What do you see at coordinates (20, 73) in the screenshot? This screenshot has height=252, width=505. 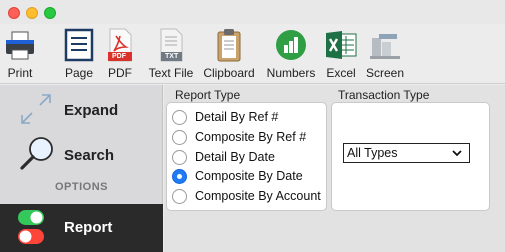 I see `print-label: Print` at bounding box center [20, 73].